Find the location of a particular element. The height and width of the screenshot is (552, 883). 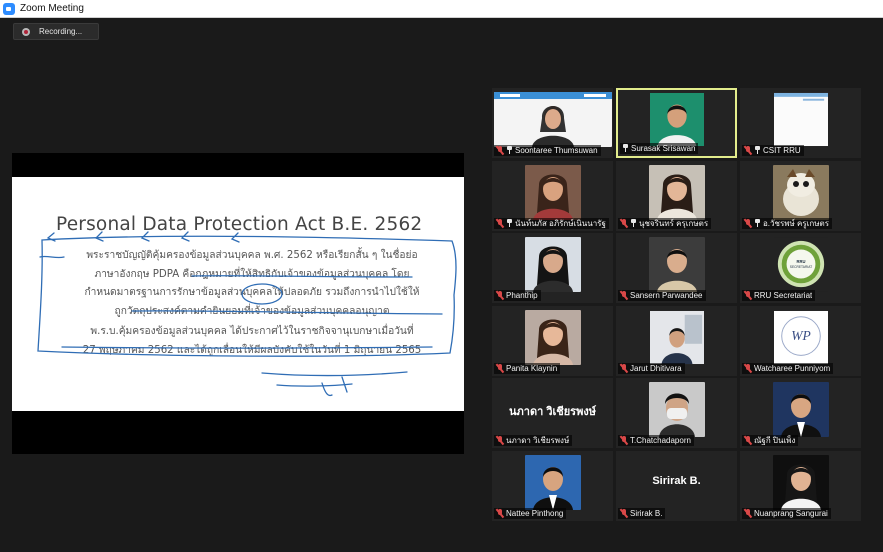

participant-nameplate: Soontaree Thumsuwan is located at coordinates (547, 150).